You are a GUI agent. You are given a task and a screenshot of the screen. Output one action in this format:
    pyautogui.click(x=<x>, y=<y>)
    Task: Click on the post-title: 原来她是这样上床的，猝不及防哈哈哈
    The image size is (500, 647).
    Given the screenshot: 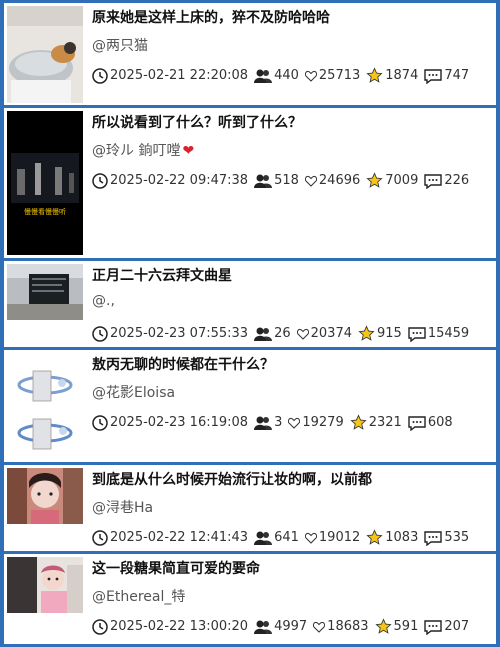 What is the action you would take?
    pyautogui.click(x=290, y=17)
    